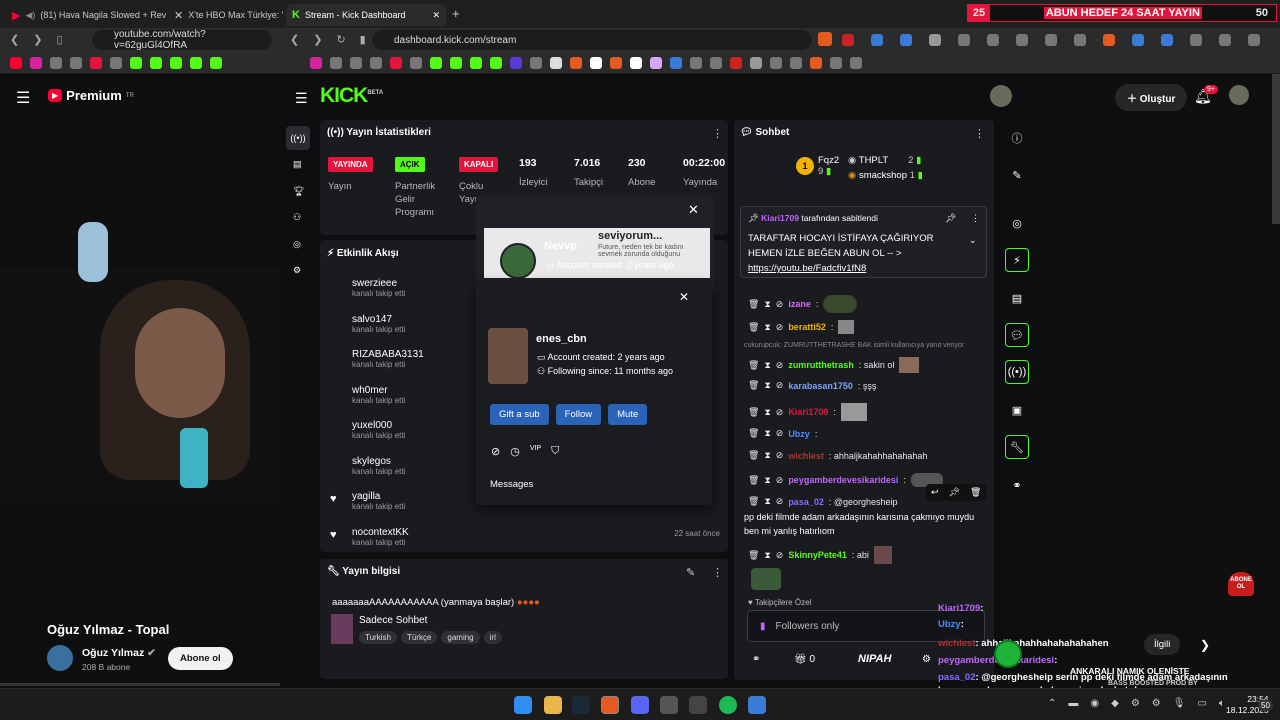  Describe the element at coordinates (351, 96) in the screenshot. I see `kick-logo: KICKBETA` at that location.